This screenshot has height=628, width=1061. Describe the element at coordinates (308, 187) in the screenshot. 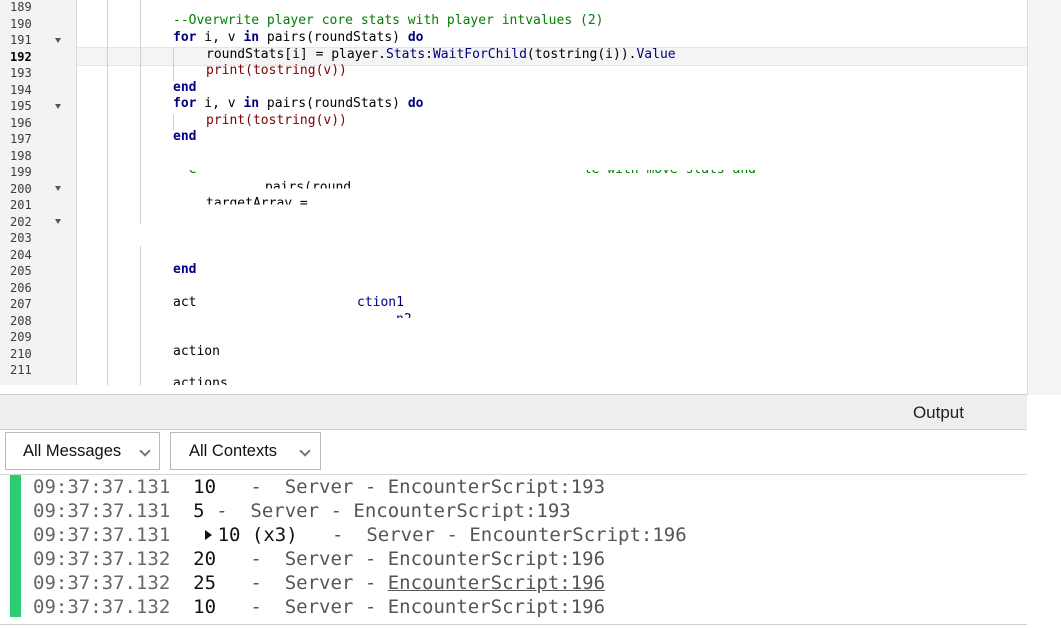

I see `code-line-200-fragment: pairs(round` at that location.